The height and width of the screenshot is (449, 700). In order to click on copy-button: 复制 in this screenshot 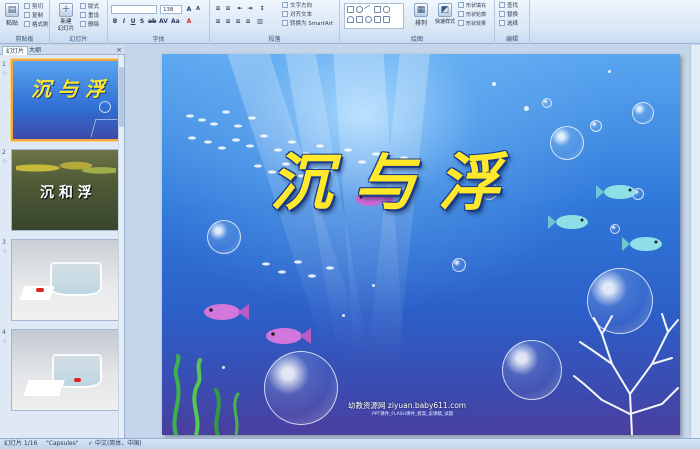, I will do `click(33, 16)`.